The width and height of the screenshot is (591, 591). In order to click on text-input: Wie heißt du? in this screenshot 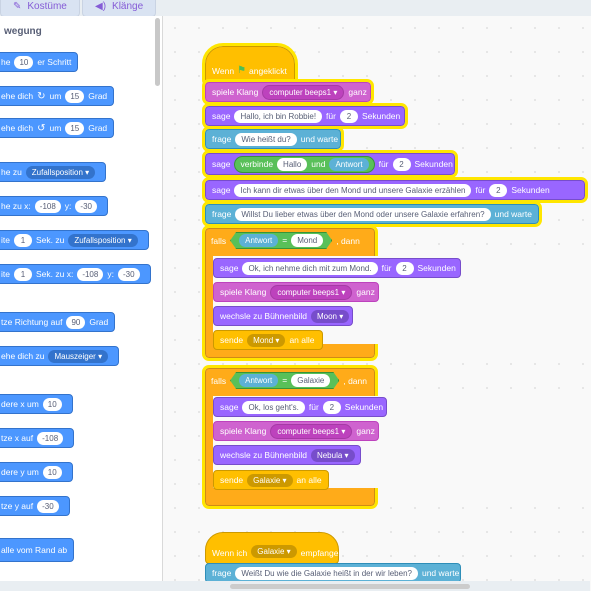, I will do `click(266, 139)`.